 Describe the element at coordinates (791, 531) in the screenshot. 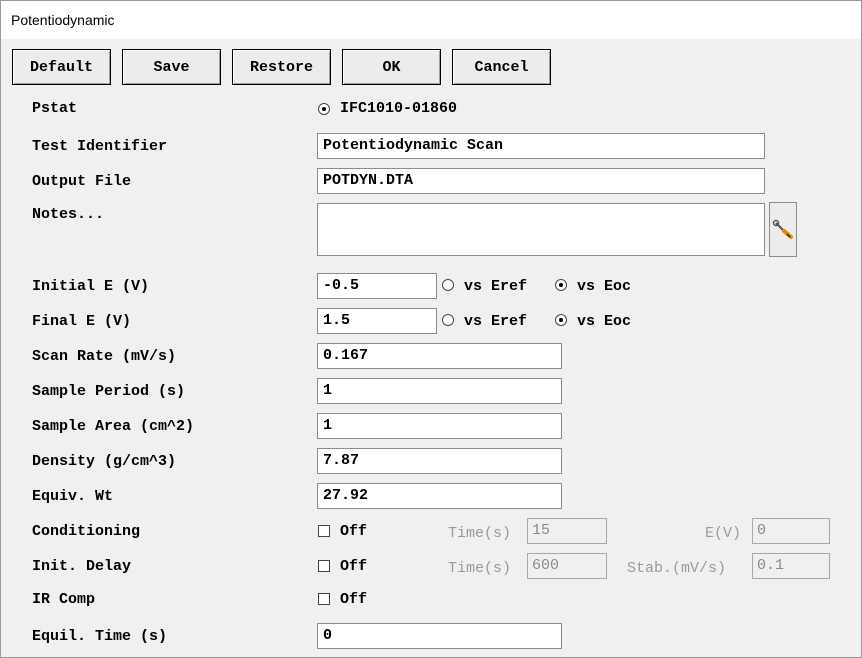

I see `conditioning-e-input: 0` at that location.